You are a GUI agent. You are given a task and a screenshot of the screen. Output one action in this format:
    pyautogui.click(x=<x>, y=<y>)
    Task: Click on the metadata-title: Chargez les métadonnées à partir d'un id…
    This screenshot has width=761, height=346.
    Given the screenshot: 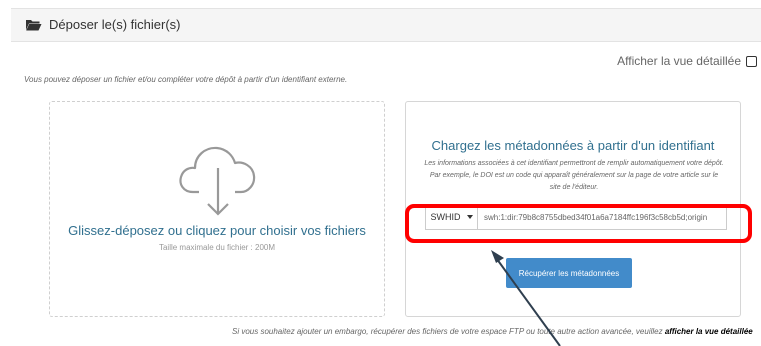 What is the action you would take?
    pyautogui.click(x=573, y=145)
    